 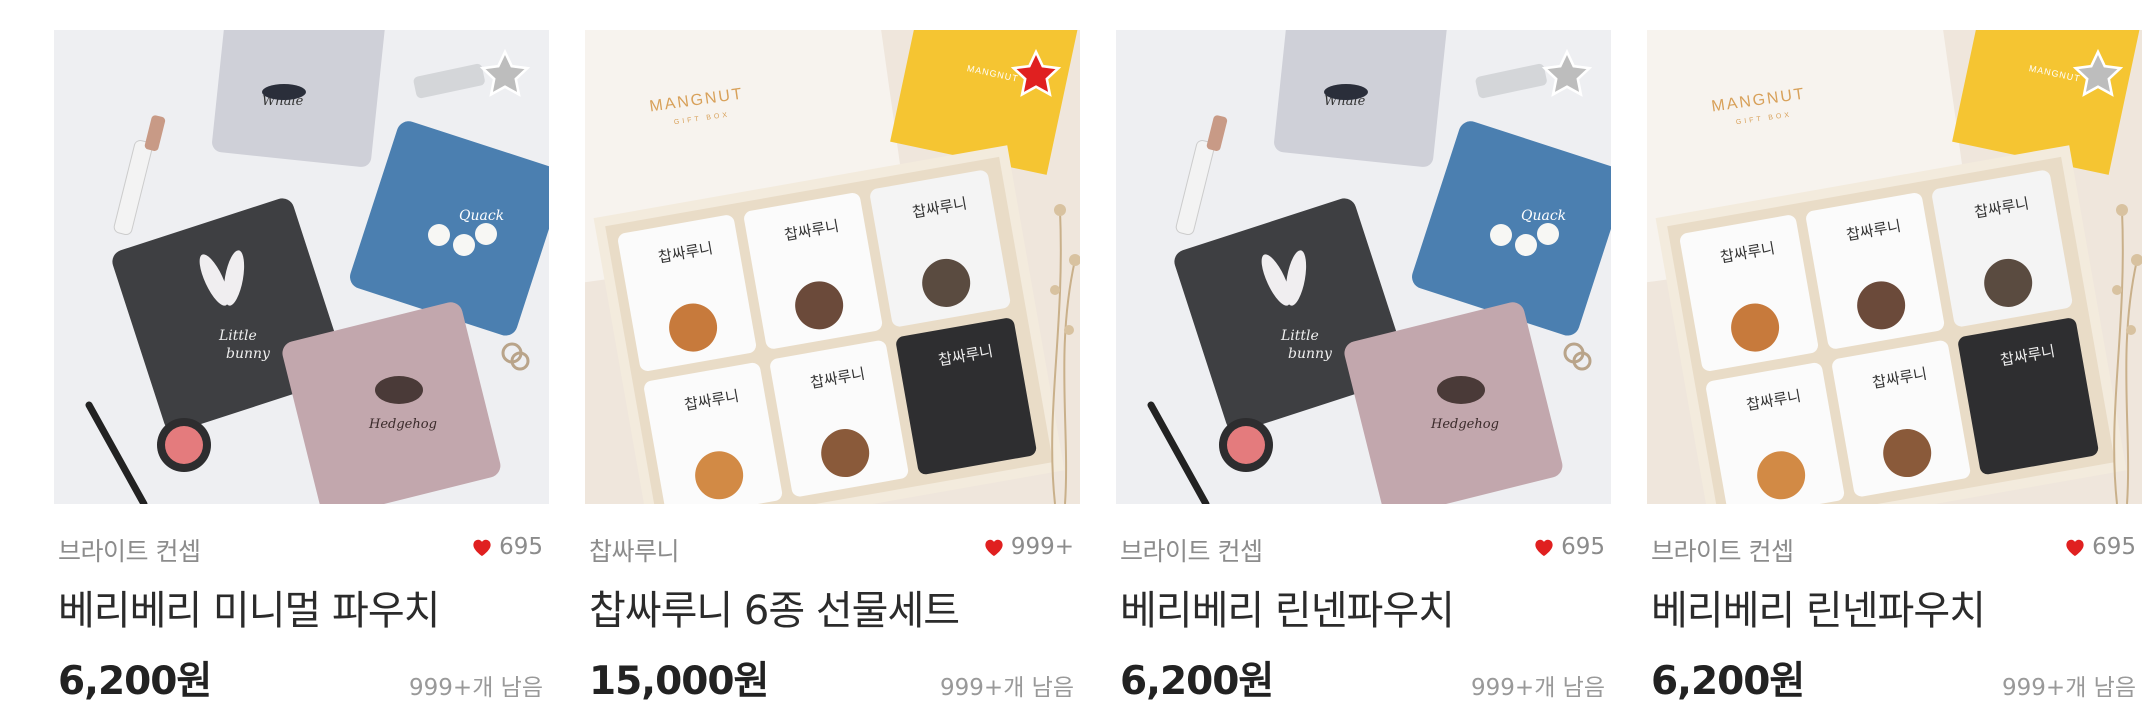 What do you see at coordinates (679, 681) in the screenshot?
I see `product-price: 15,000원` at bounding box center [679, 681].